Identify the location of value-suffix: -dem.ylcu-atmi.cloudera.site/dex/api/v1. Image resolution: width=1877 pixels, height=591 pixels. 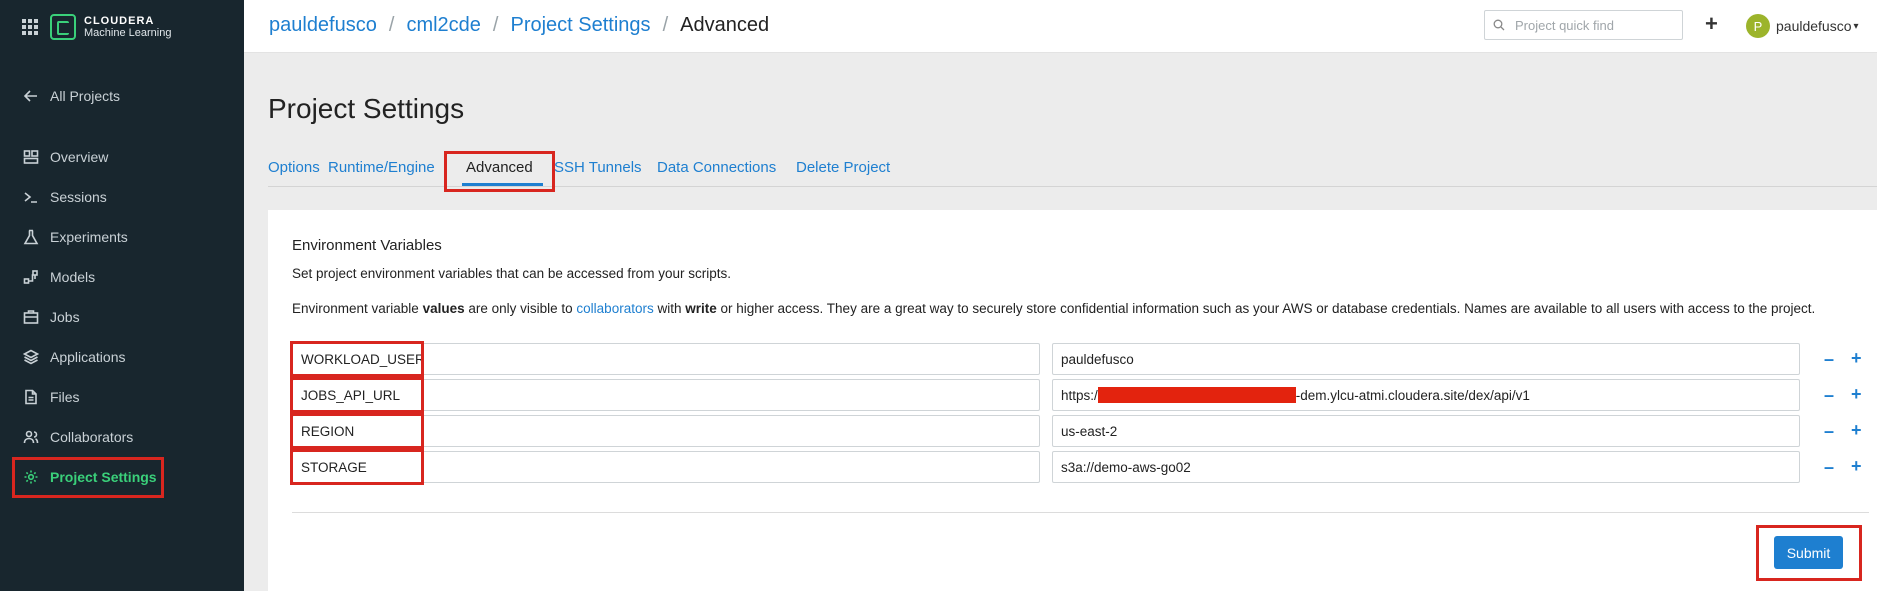
(1412, 395).